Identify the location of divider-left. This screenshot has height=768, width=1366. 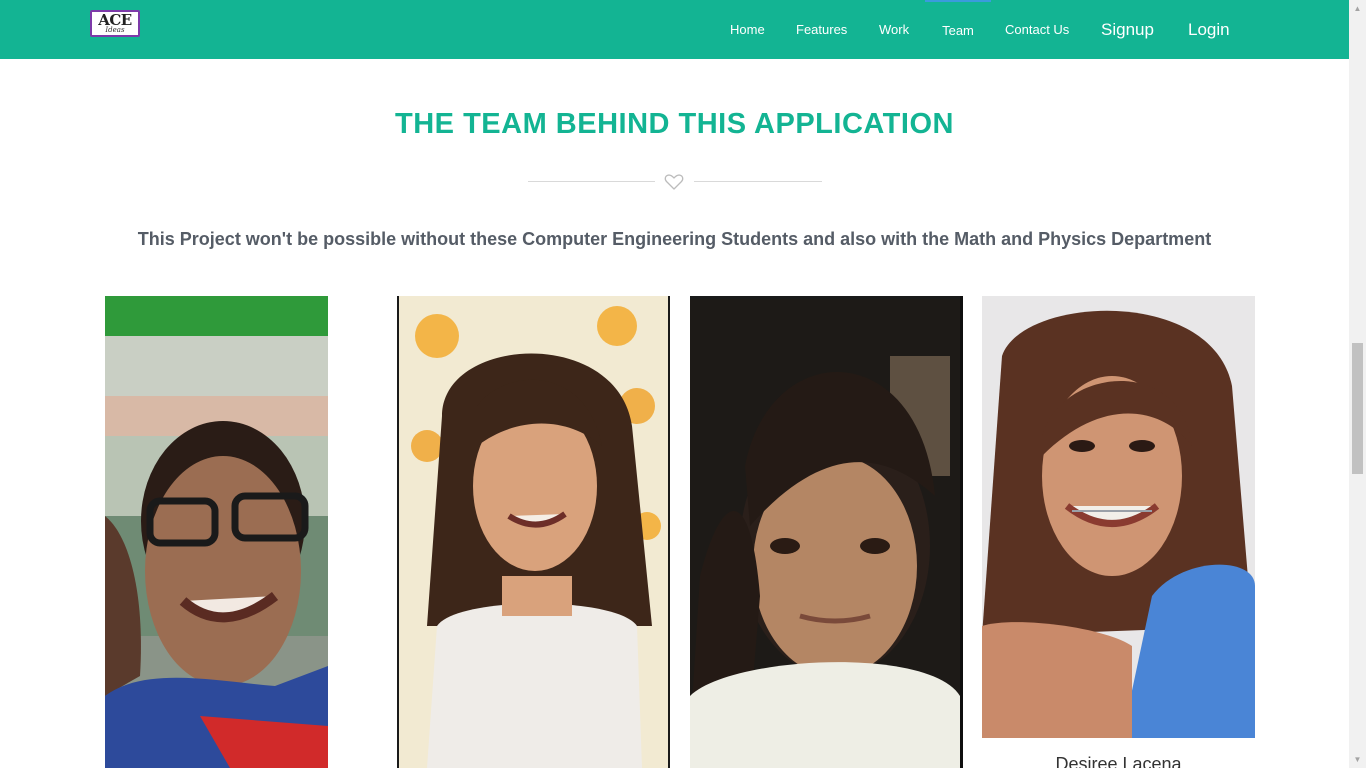
(591, 181).